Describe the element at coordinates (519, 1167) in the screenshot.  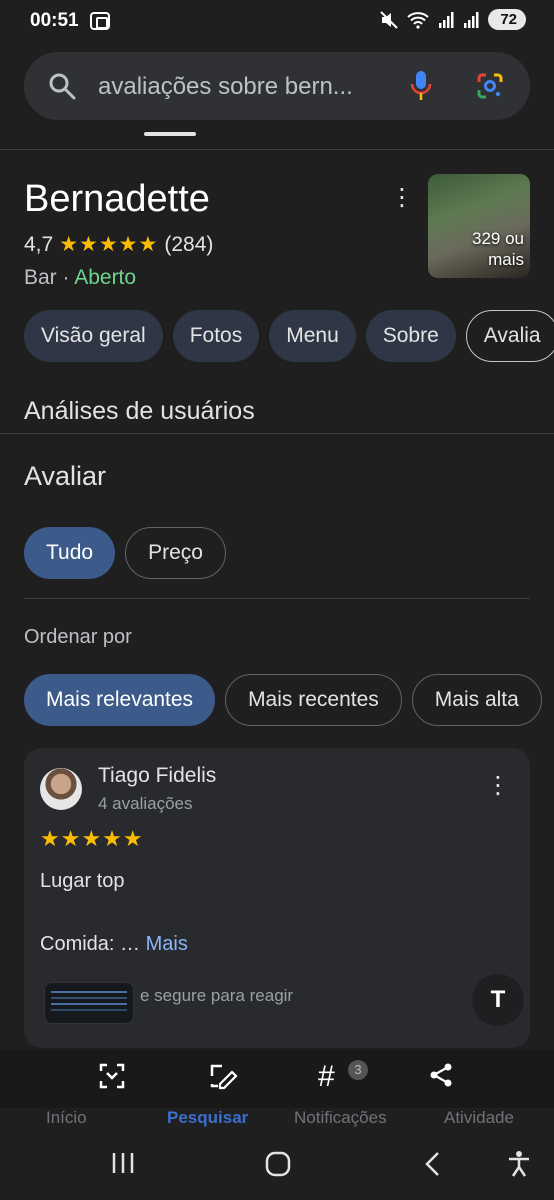
I see `accessibility-icon` at that location.